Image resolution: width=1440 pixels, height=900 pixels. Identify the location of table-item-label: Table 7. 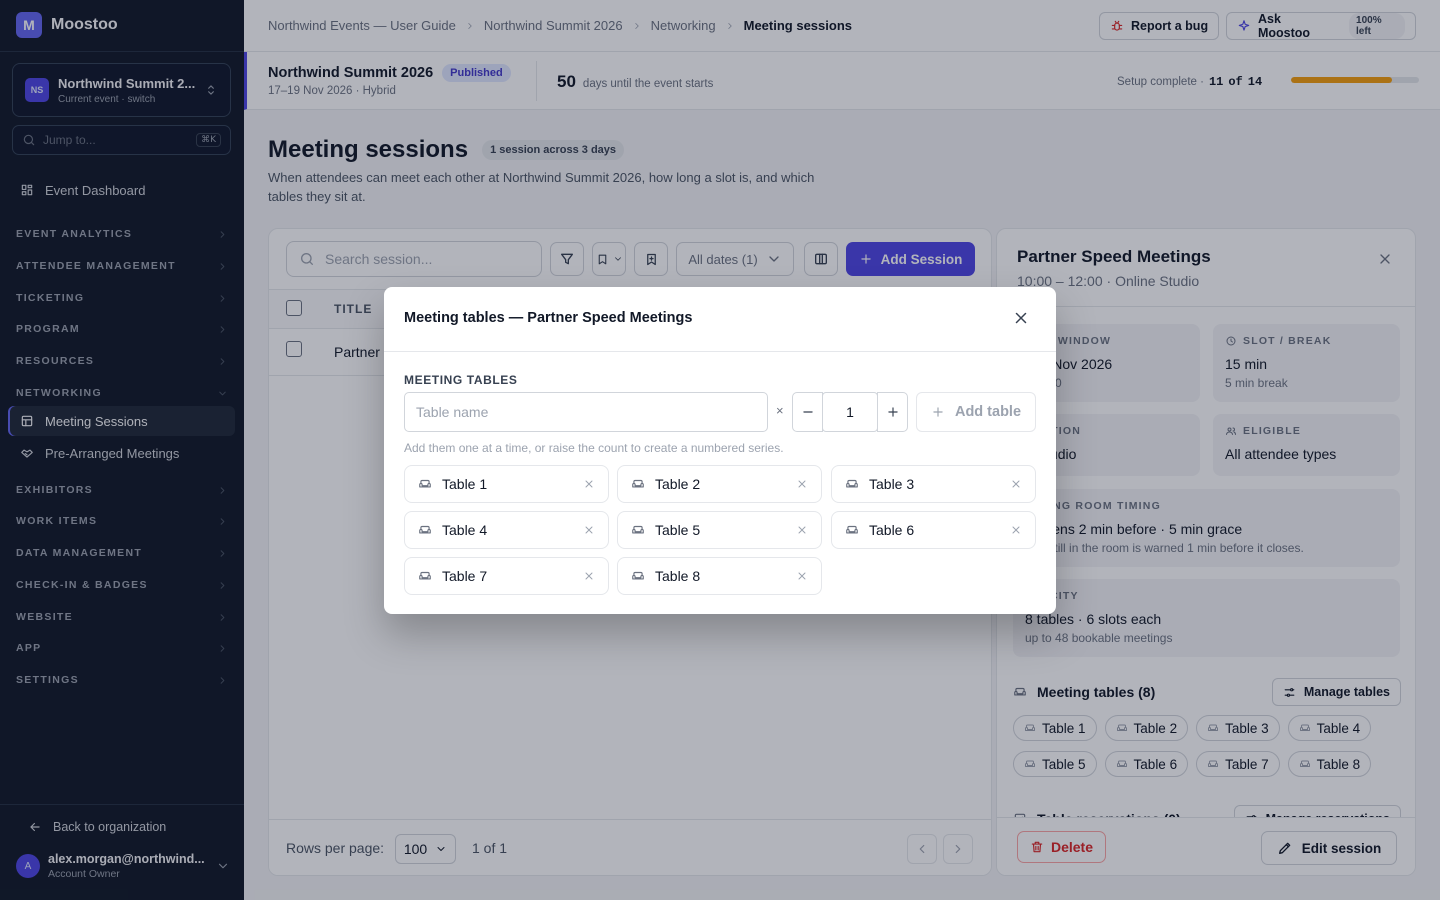
(465, 576).